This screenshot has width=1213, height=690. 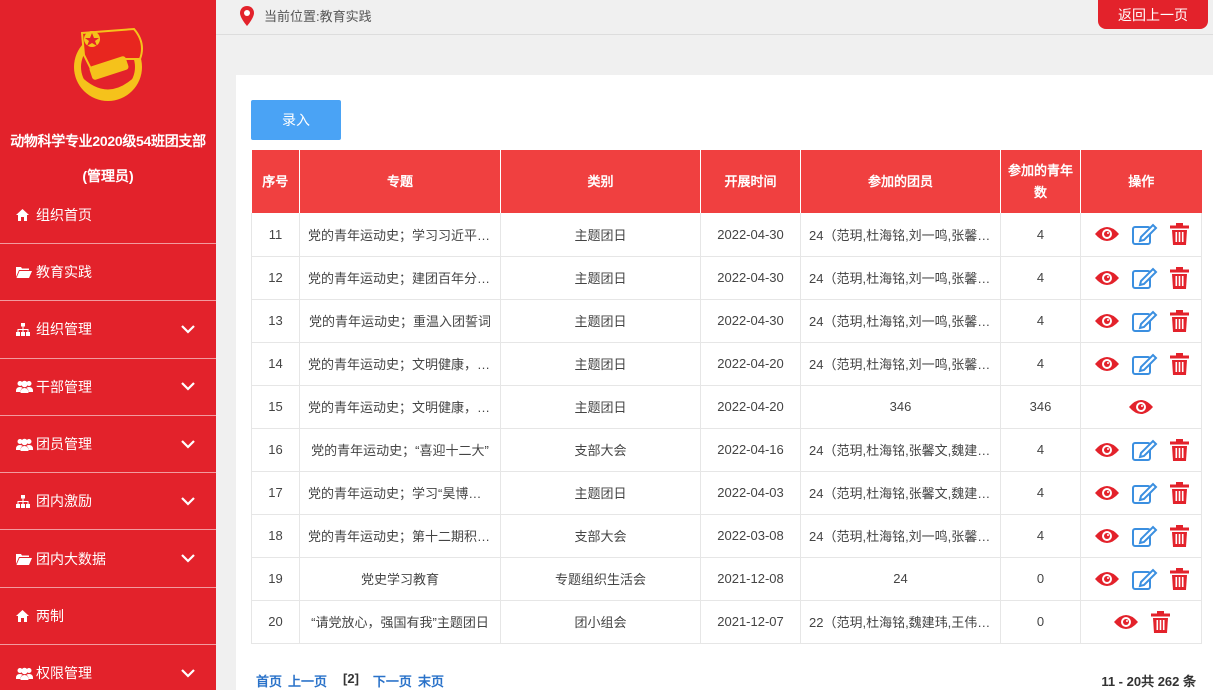 What do you see at coordinates (900, 579) in the screenshot?
I see `cell-members: 24` at bounding box center [900, 579].